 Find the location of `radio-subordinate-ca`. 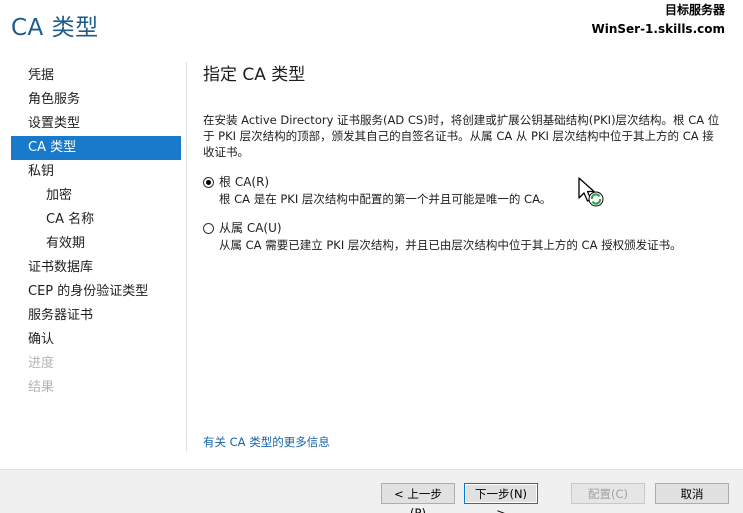

radio-subordinate-ca is located at coordinates (208, 228).